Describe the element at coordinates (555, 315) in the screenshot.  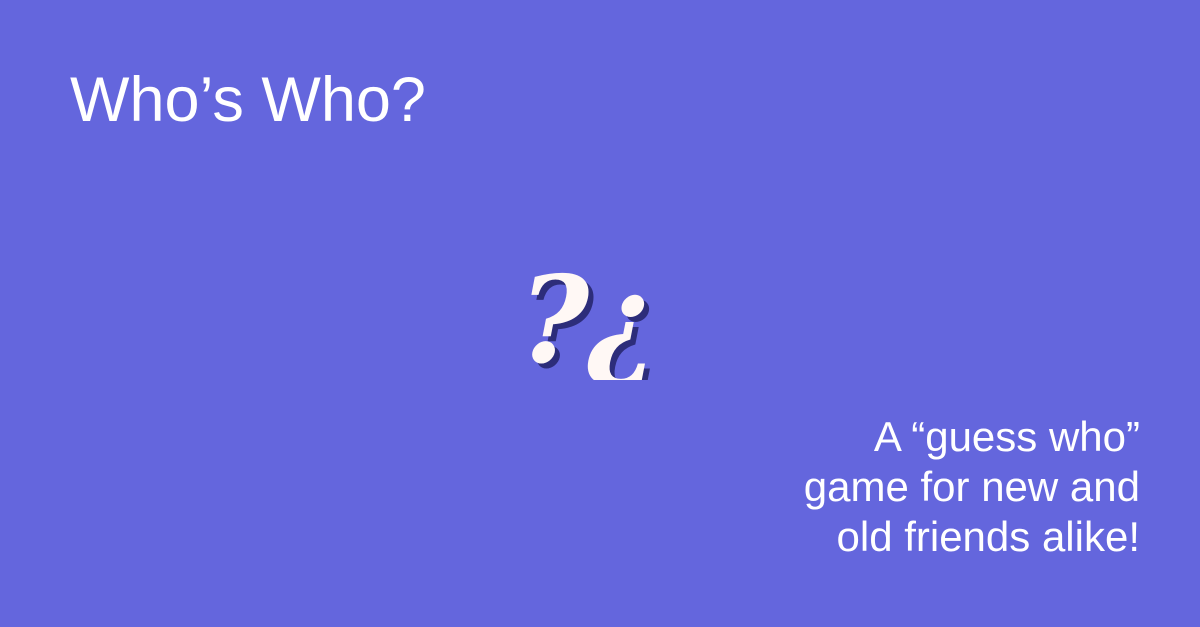
I see `question-mark-glyph: ?` at that location.